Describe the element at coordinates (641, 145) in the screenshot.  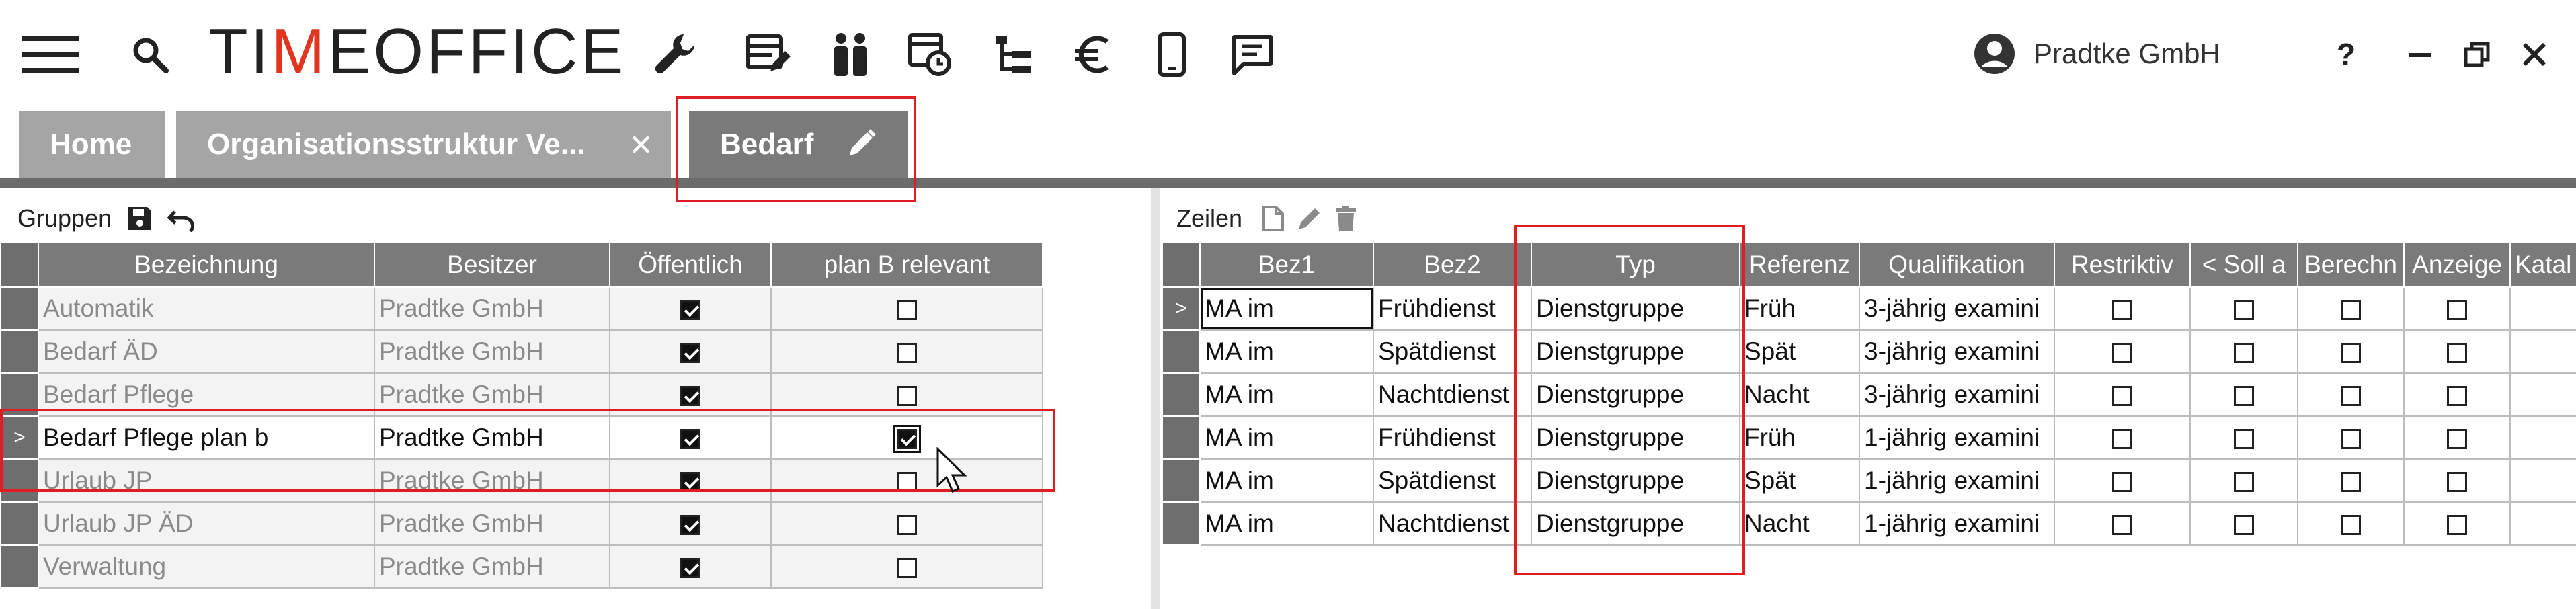
I see `close-tab-icon: ✕` at that location.